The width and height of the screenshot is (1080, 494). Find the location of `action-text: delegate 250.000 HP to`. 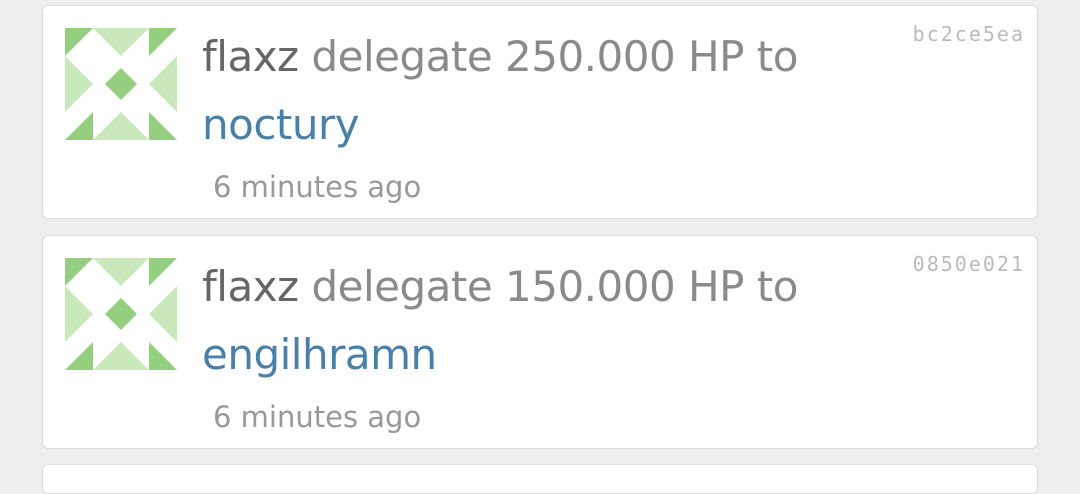

action-text: delegate 250.000 HP to is located at coordinates (554, 56).